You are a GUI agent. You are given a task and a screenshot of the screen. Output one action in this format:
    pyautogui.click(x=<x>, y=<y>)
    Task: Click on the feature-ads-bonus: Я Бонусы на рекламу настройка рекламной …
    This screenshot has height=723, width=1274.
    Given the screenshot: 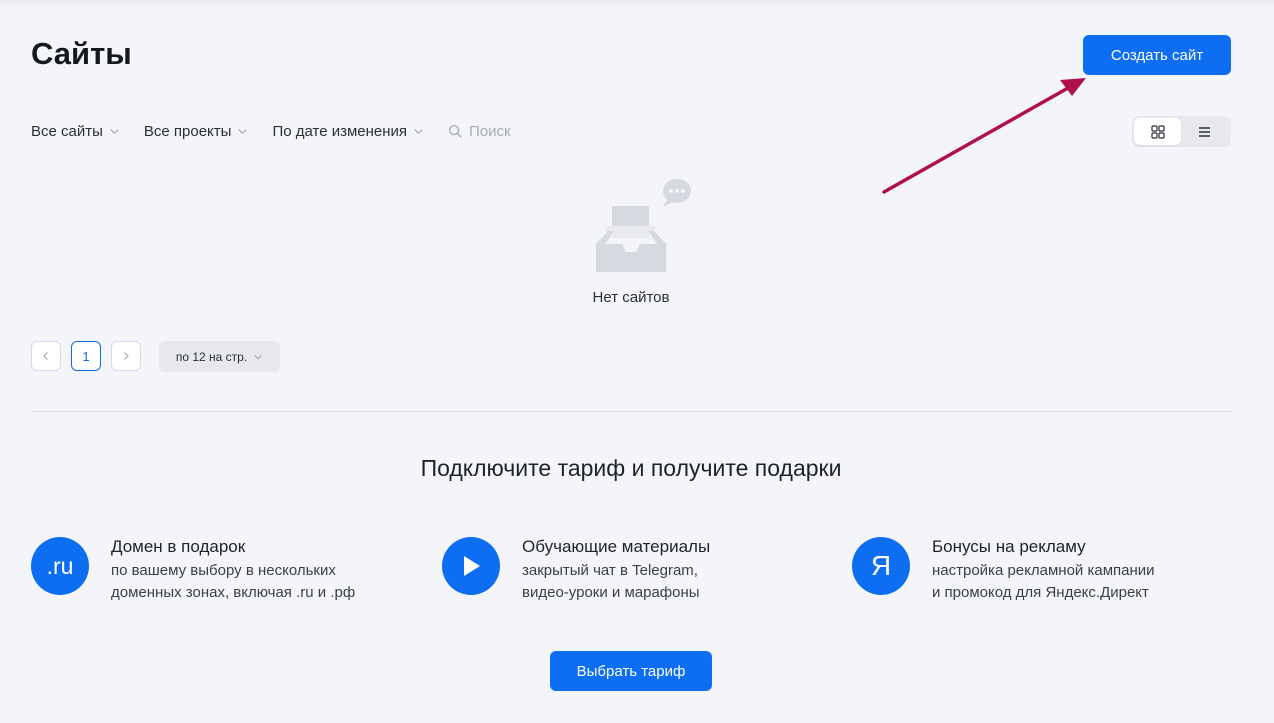 What is the action you would take?
    pyautogui.click(x=1003, y=570)
    